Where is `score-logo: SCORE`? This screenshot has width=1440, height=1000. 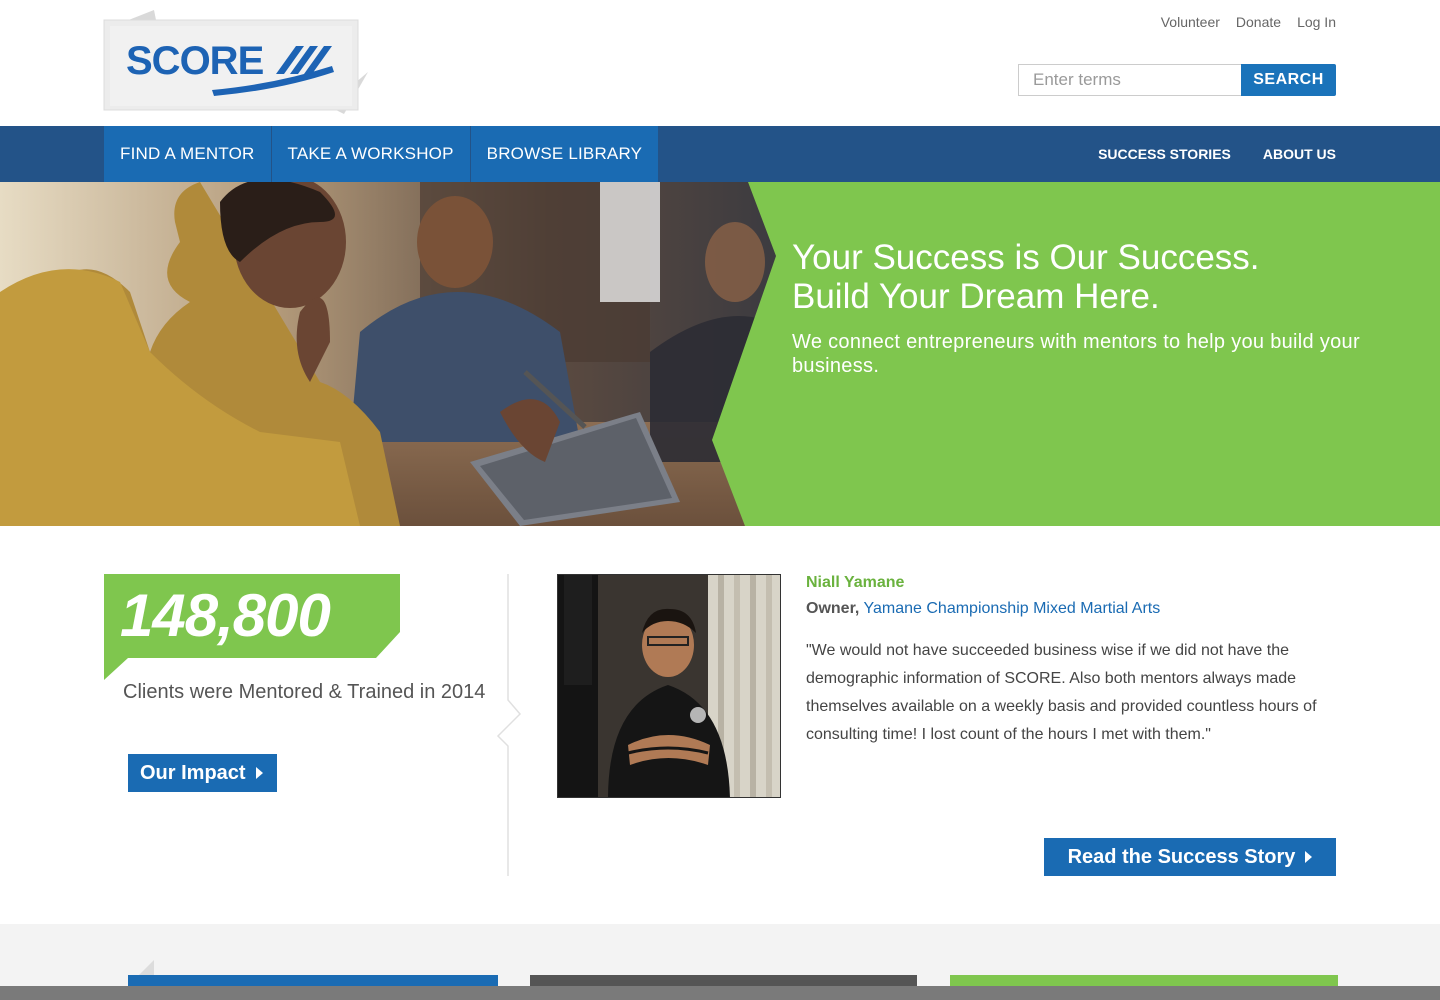 score-logo: SCORE is located at coordinates (232, 66).